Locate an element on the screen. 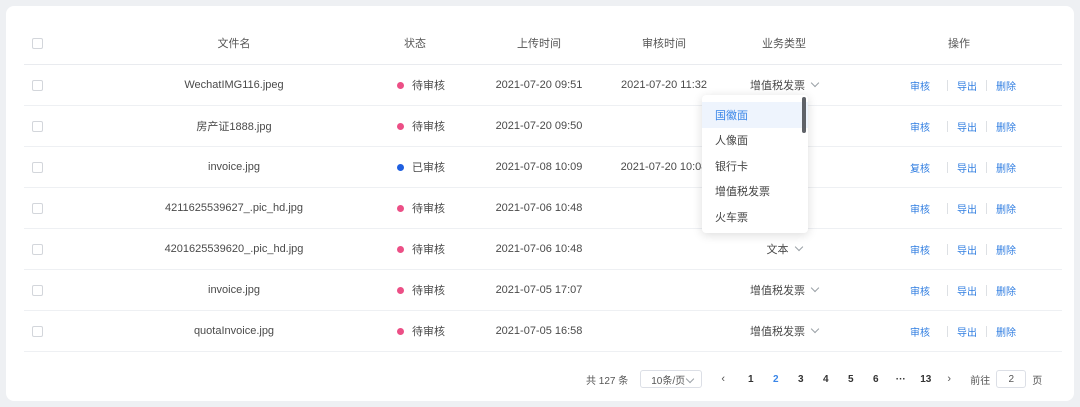  pagination: 共 127 条 10条/页 ‹ 1 2 3 4 5 6 ··· 13 › 前往 2 页 is located at coordinates (814, 379).